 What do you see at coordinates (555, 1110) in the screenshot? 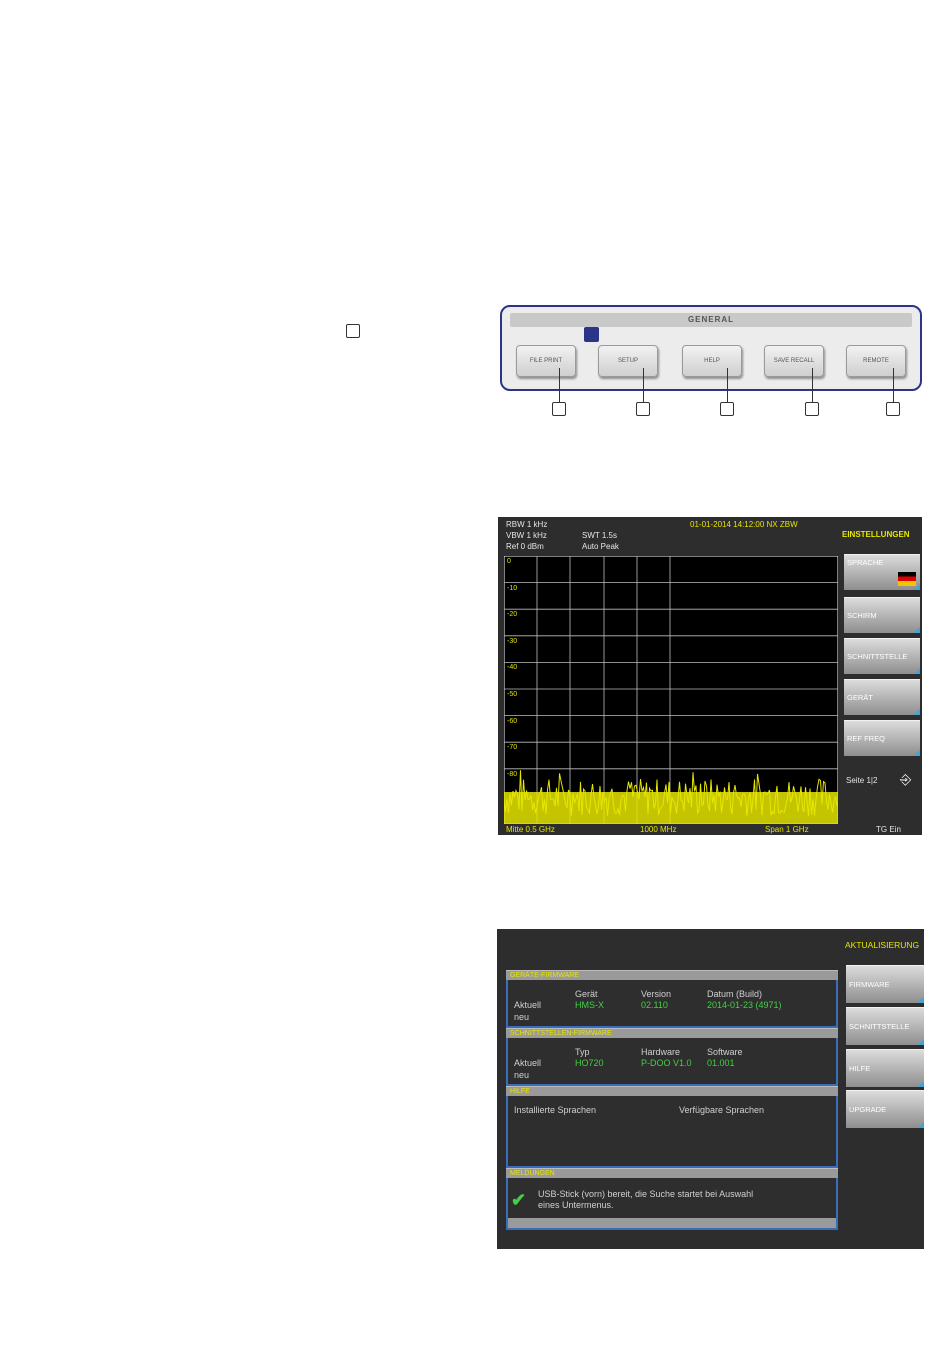
I see `installed-languages-label: Installierte Sprachen` at bounding box center [555, 1110].